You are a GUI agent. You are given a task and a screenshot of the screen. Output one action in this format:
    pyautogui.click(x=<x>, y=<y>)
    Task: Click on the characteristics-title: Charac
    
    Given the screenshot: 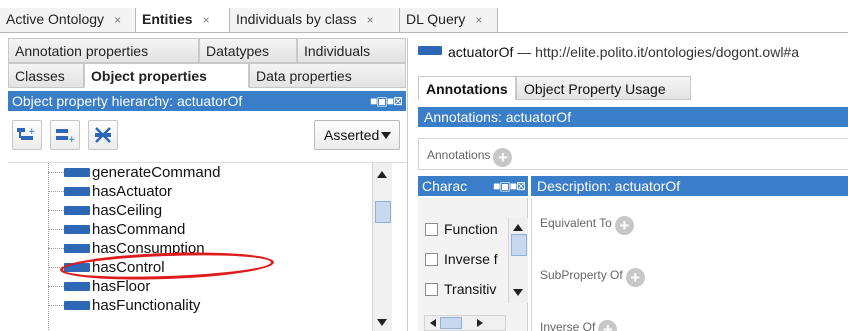 What is the action you would take?
    pyautogui.click(x=445, y=186)
    